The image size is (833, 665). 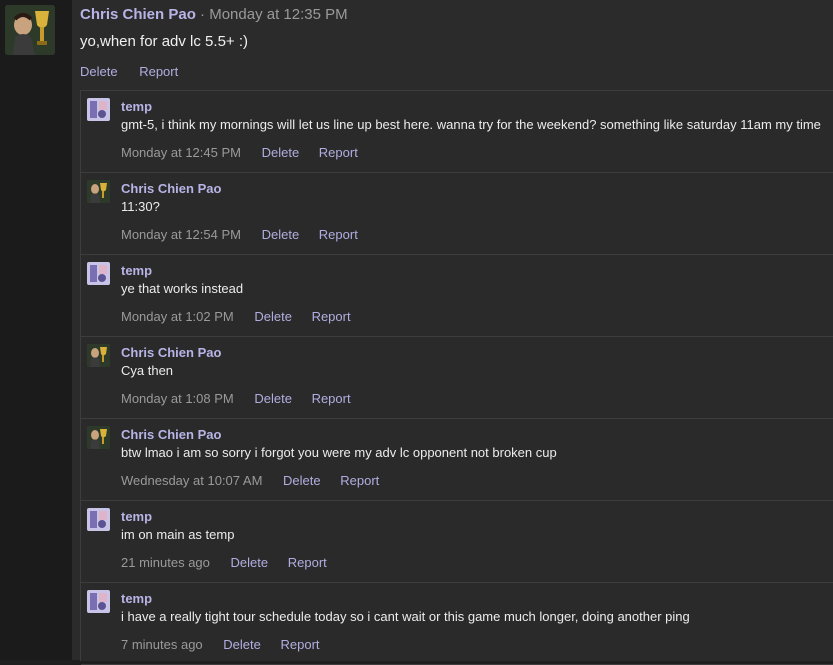 What do you see at coordinates (181, 234) in the screenshot?
I see `reply-timestamp: Monday at 12:54 PM` at bounding box center [181, 234].